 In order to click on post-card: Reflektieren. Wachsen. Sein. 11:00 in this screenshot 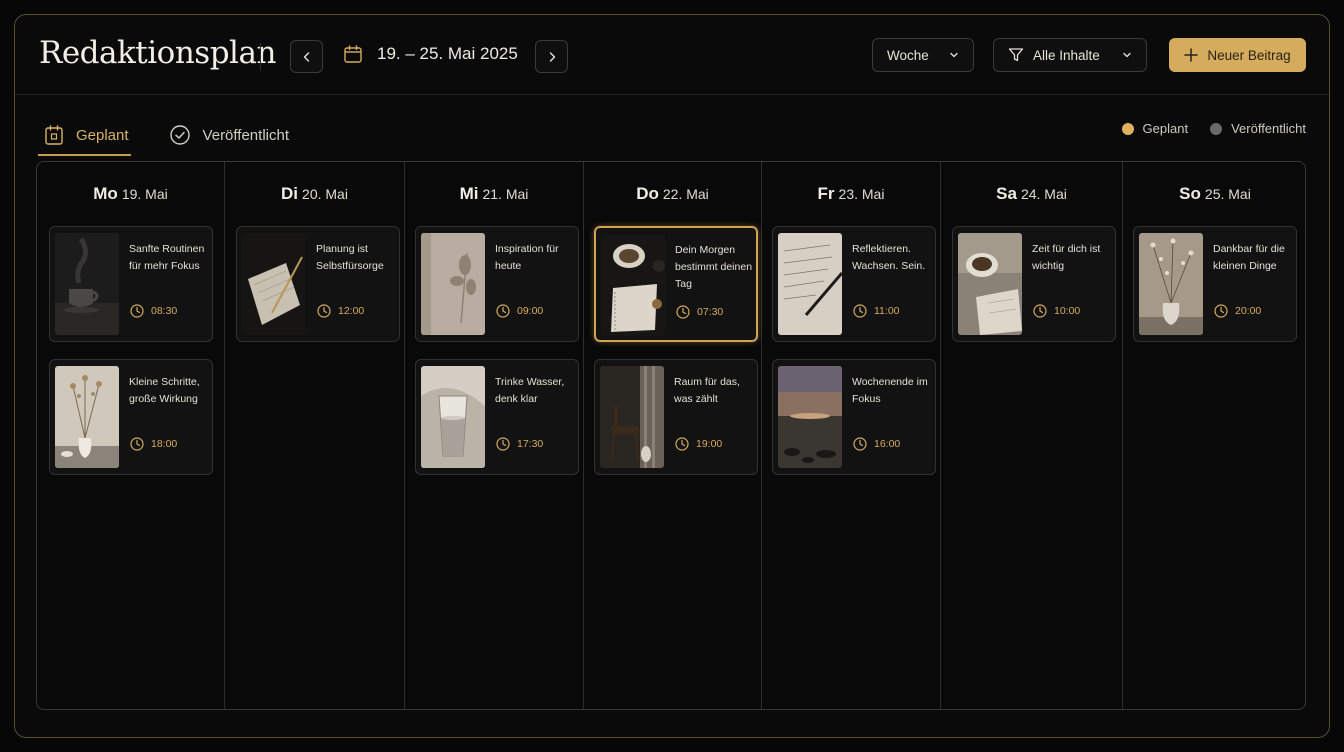, I will do `click(854, 284)`.